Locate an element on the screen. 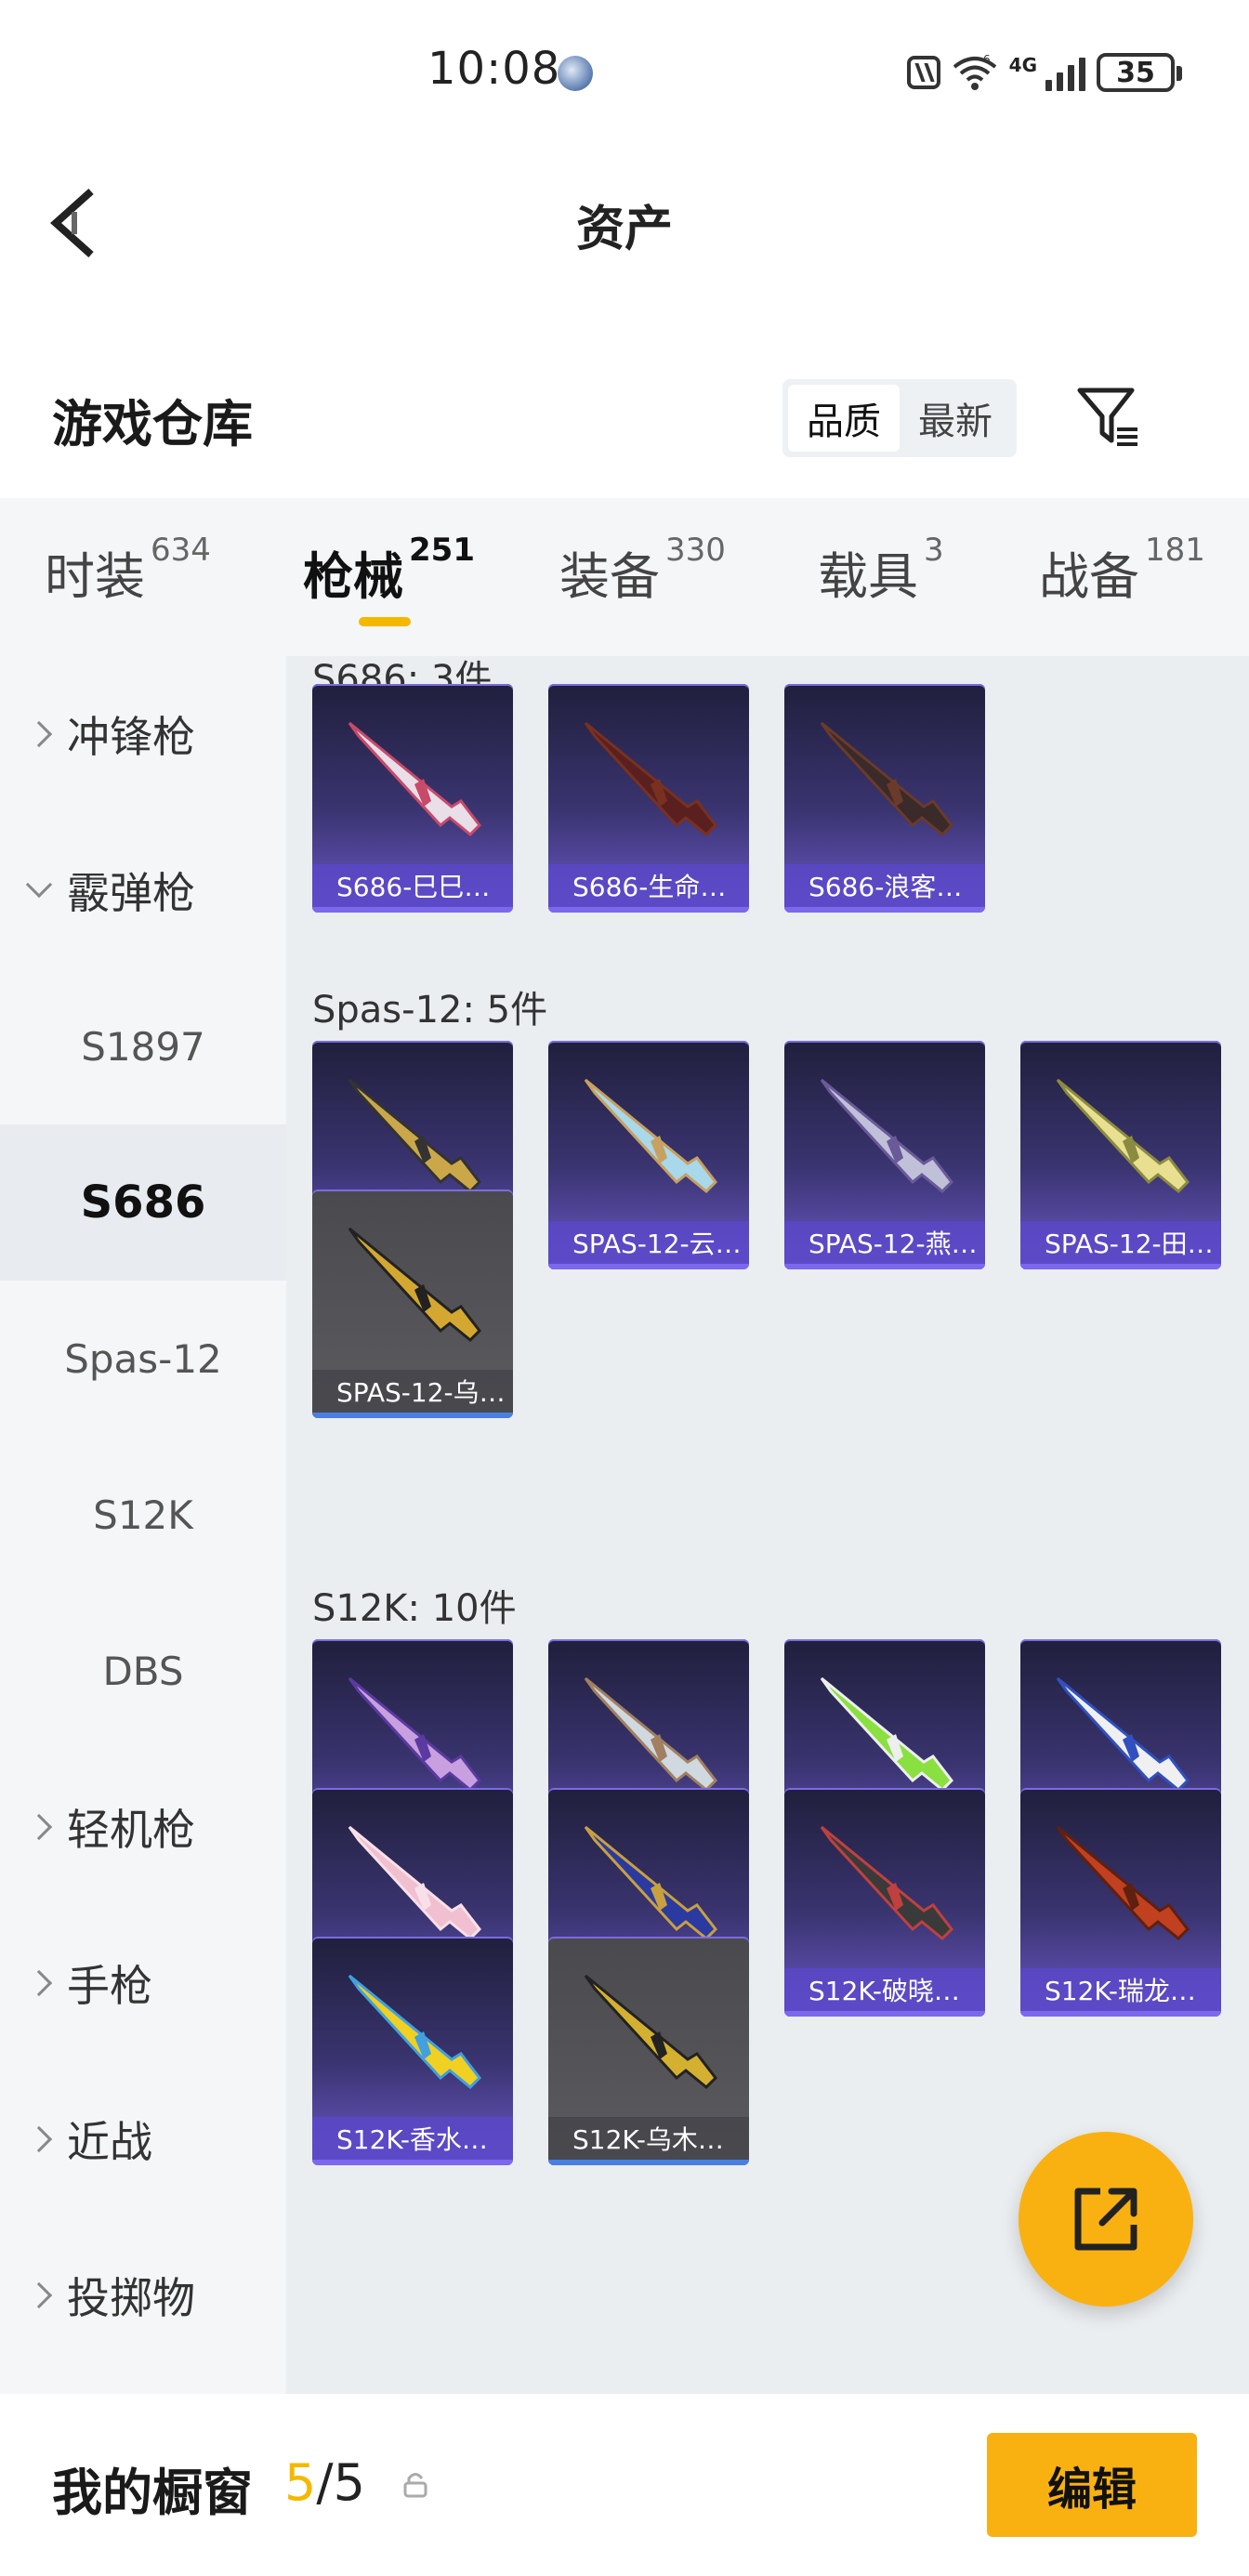 The height and width of the screenshot is (2576, 1249). page-title: 资产 is located at coordinates (624, 229).